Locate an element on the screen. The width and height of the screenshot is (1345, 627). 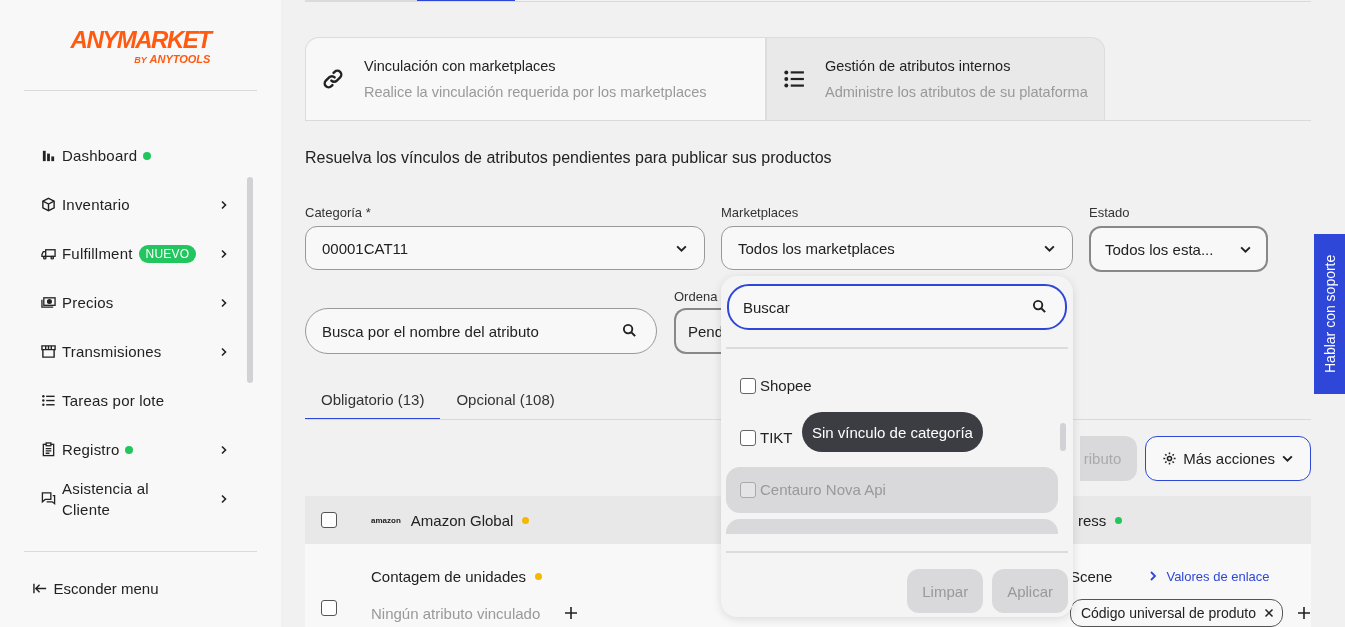
mode-card: Gestión de atributos internos Administre los atributos de su plataforma is located at coordinates (935, 78).